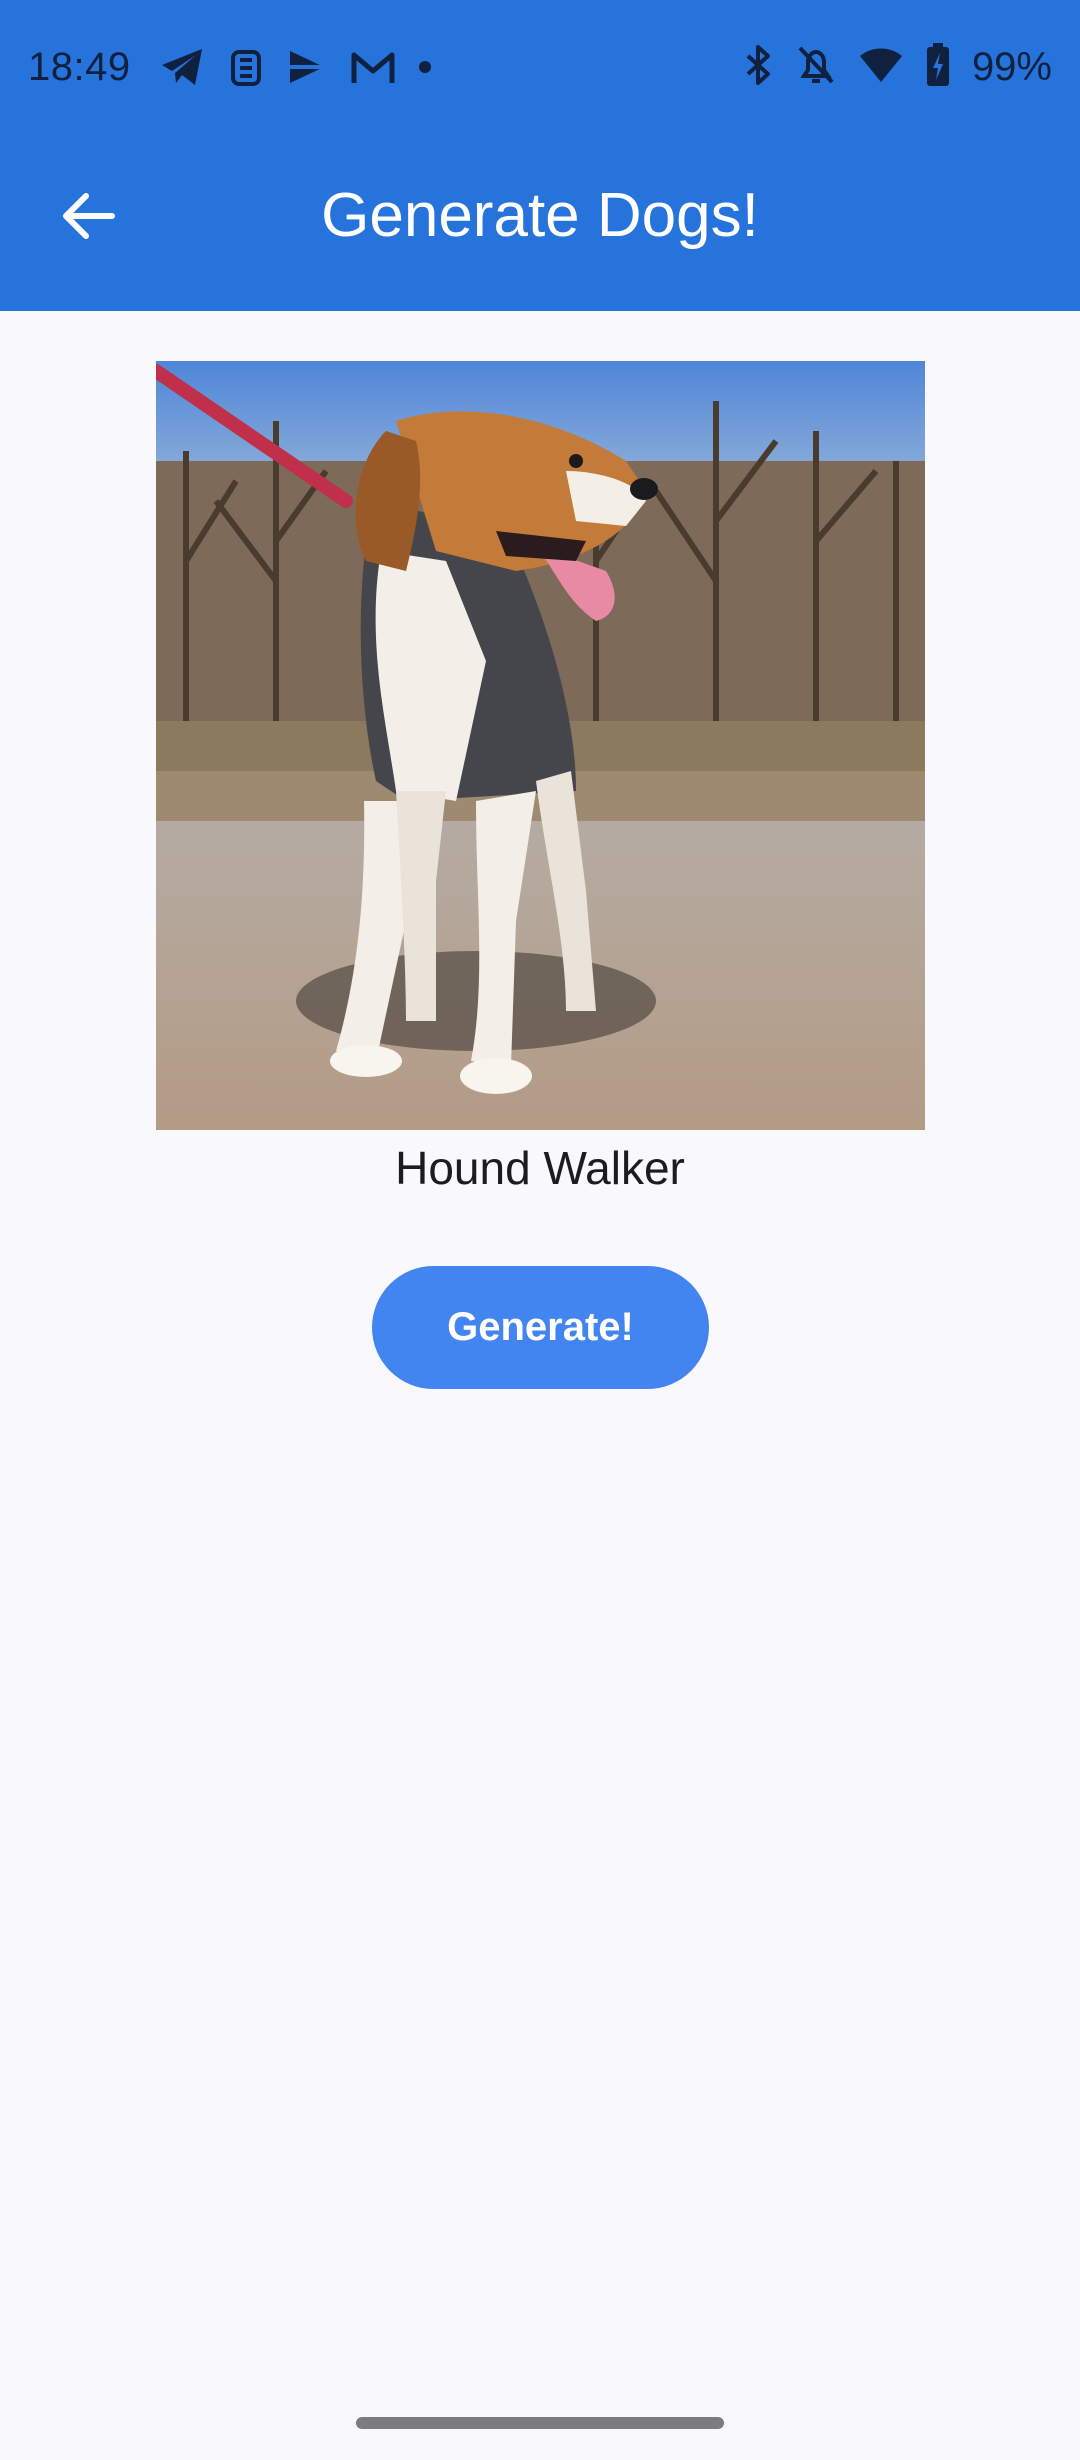  I want to click on status-system-icons: 99%, so click(897, 67).